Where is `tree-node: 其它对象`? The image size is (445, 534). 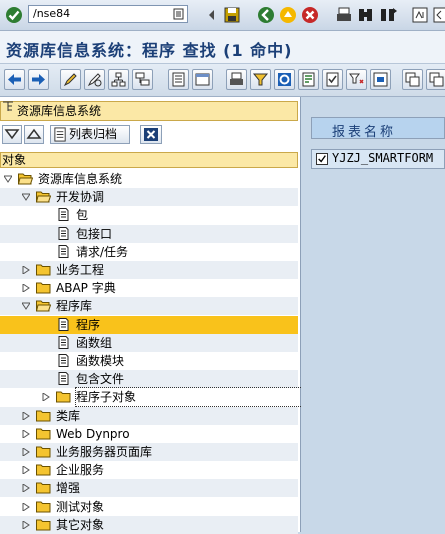 tree-node: 其它对象 is located at coordinates (149, 524).